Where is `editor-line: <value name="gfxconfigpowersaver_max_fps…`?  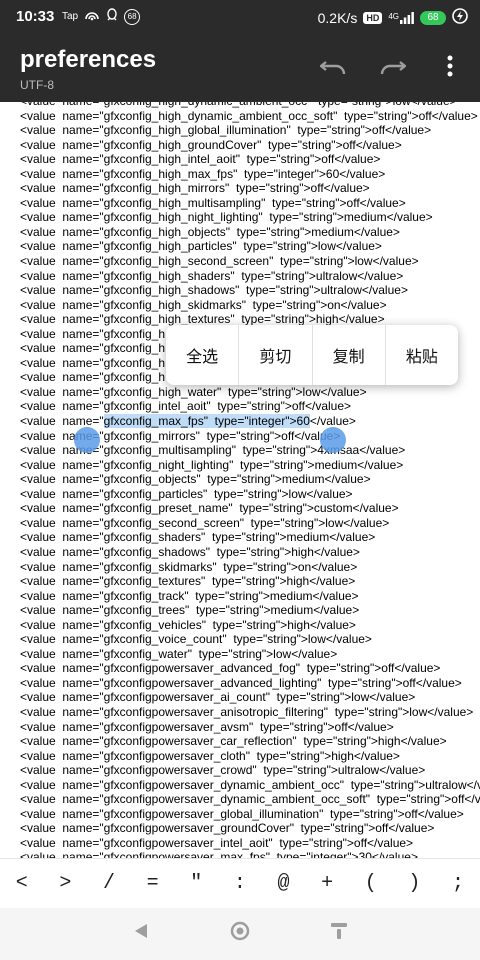 editor-line: <value name="gfxconfigpowersaver_max_fps… is located at coordinates (240, 854).